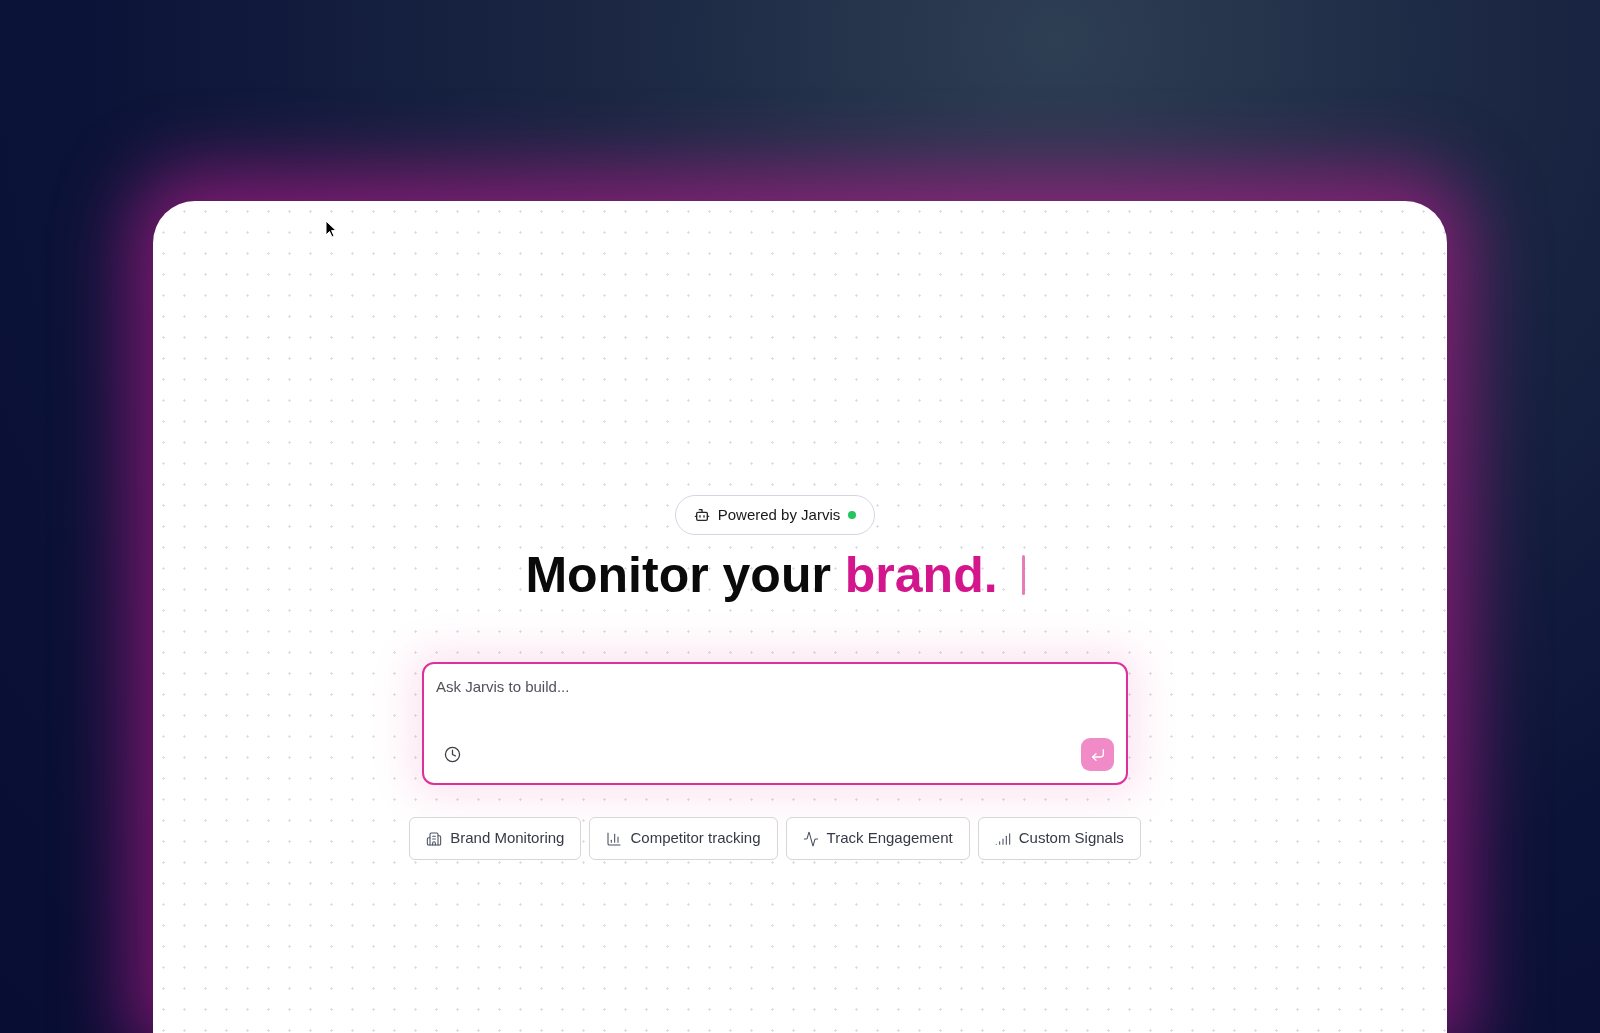 The width and height of the screenshot is (1600, 1033). I want to click on pulse-line-icon, so click(810, 838).